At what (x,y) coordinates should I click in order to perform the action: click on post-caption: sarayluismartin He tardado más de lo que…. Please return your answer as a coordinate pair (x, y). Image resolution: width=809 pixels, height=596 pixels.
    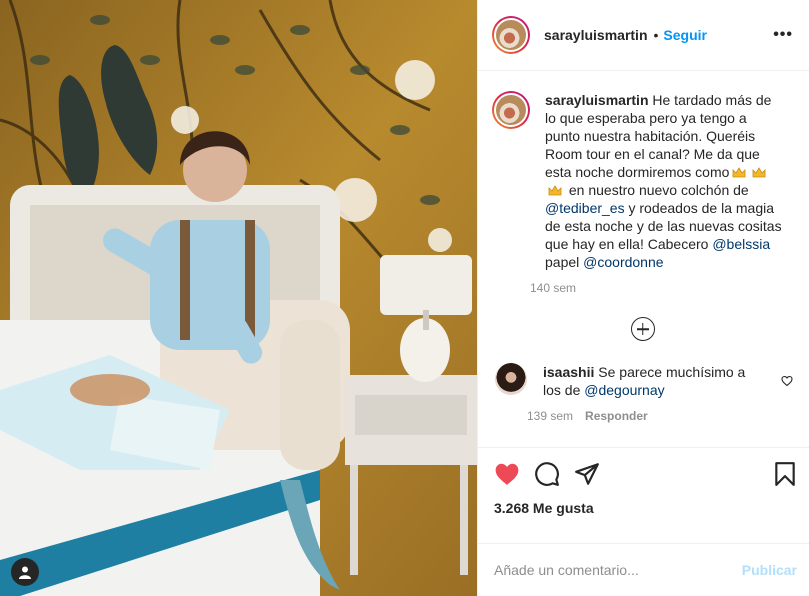
    Looking at the image, I should click on (642, 193).